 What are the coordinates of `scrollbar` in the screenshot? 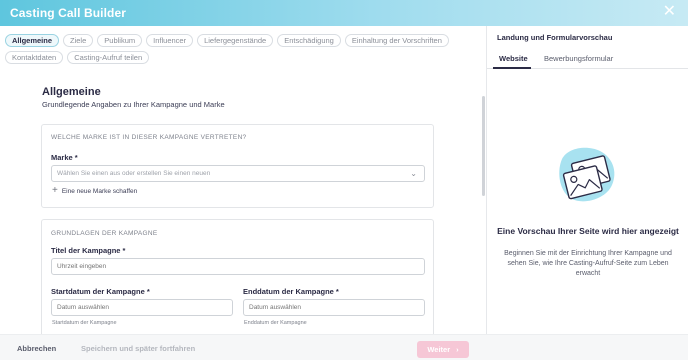 It's located at (483, 146).